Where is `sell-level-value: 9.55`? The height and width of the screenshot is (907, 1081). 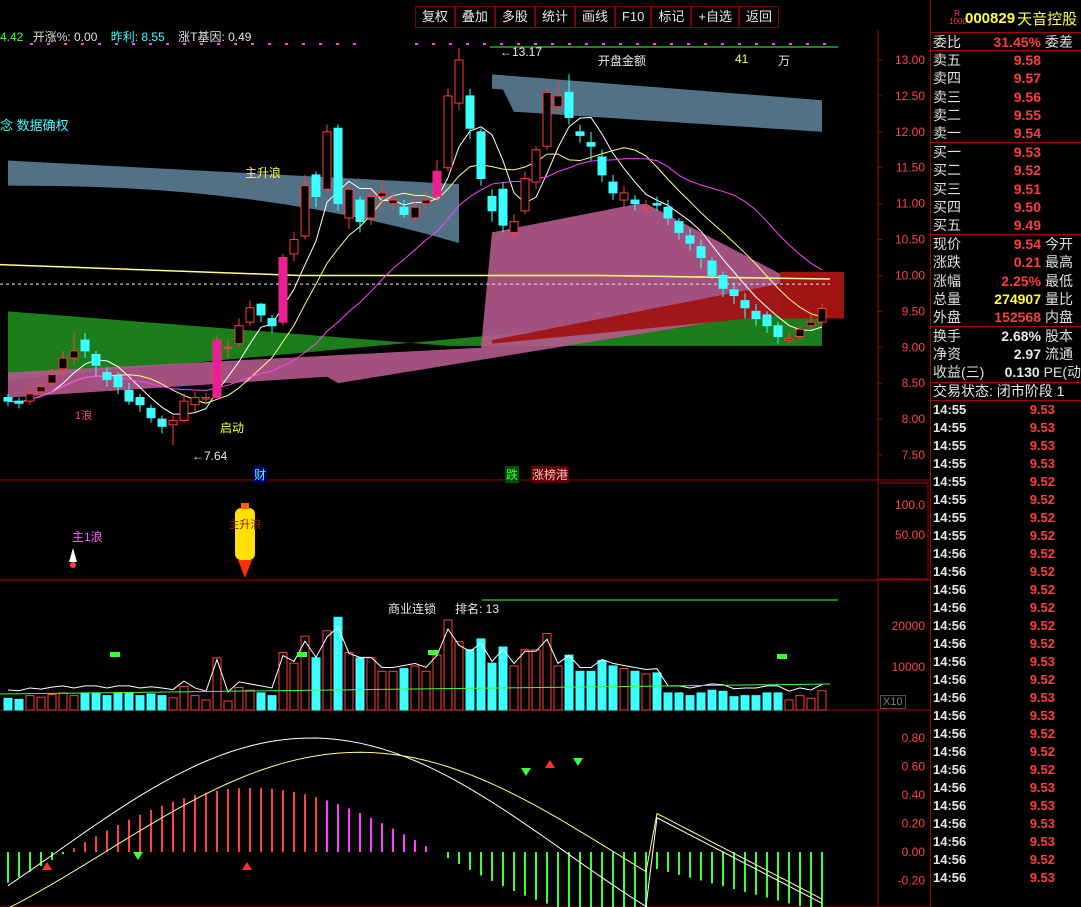
sell-level-value: 9.55 is located at coordinates (1027, 114).